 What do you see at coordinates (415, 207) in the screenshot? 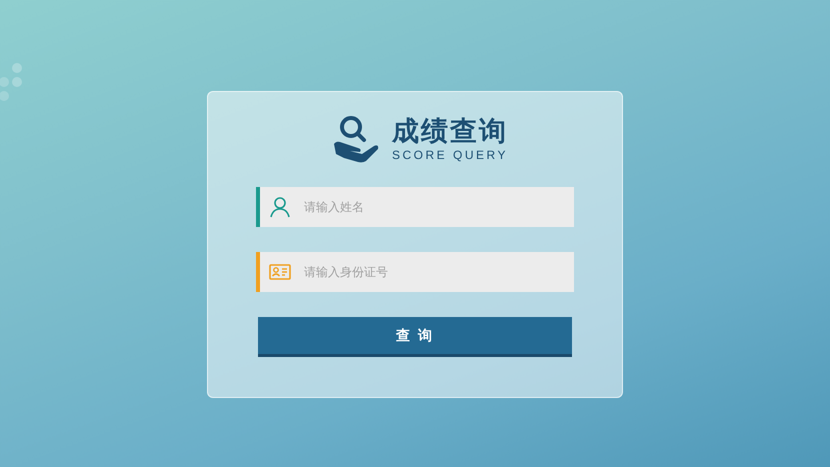
I see `input-field: 请输入姓名` at bounding box center [415, 207].